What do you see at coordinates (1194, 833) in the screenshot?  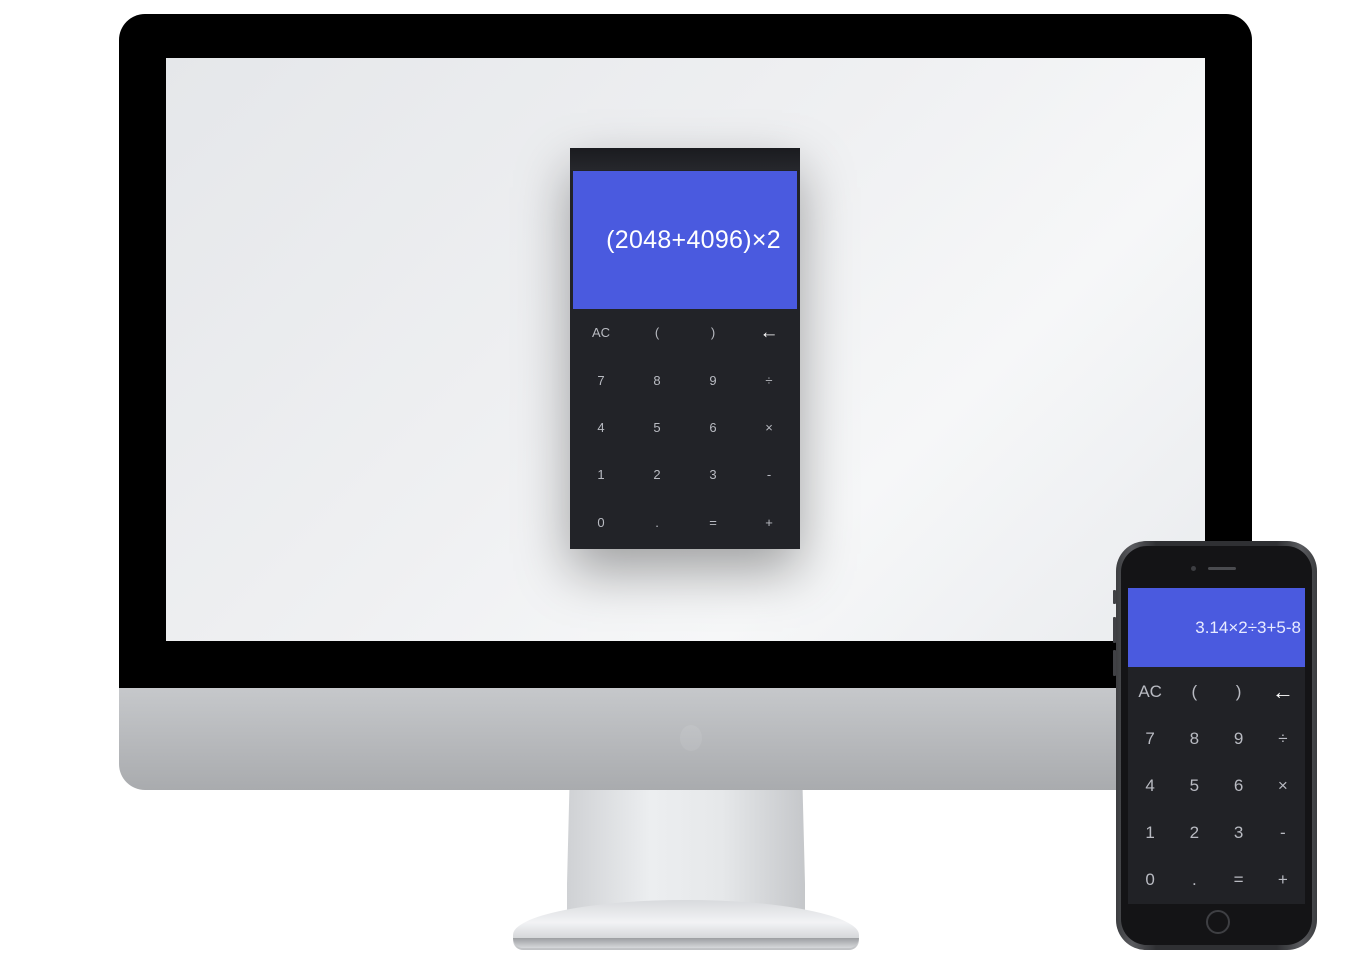 I see `mobile-key-2: 2` at bounding box center [1194, 833].